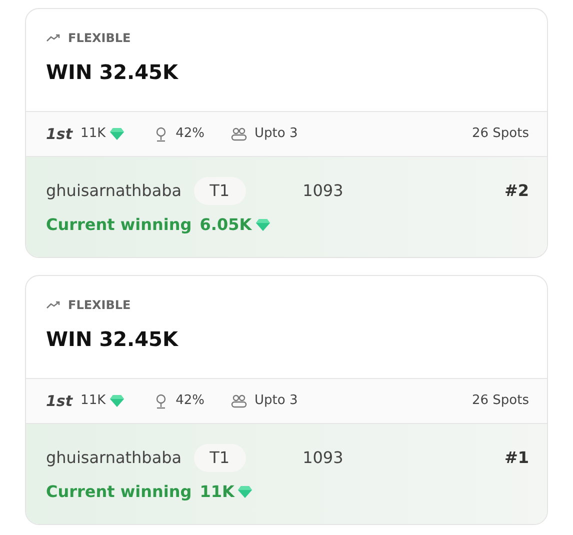  What do you see at coordinates (516, 191) in the screenshot?
I see `rank: #2` at bounding box center [516, 191].